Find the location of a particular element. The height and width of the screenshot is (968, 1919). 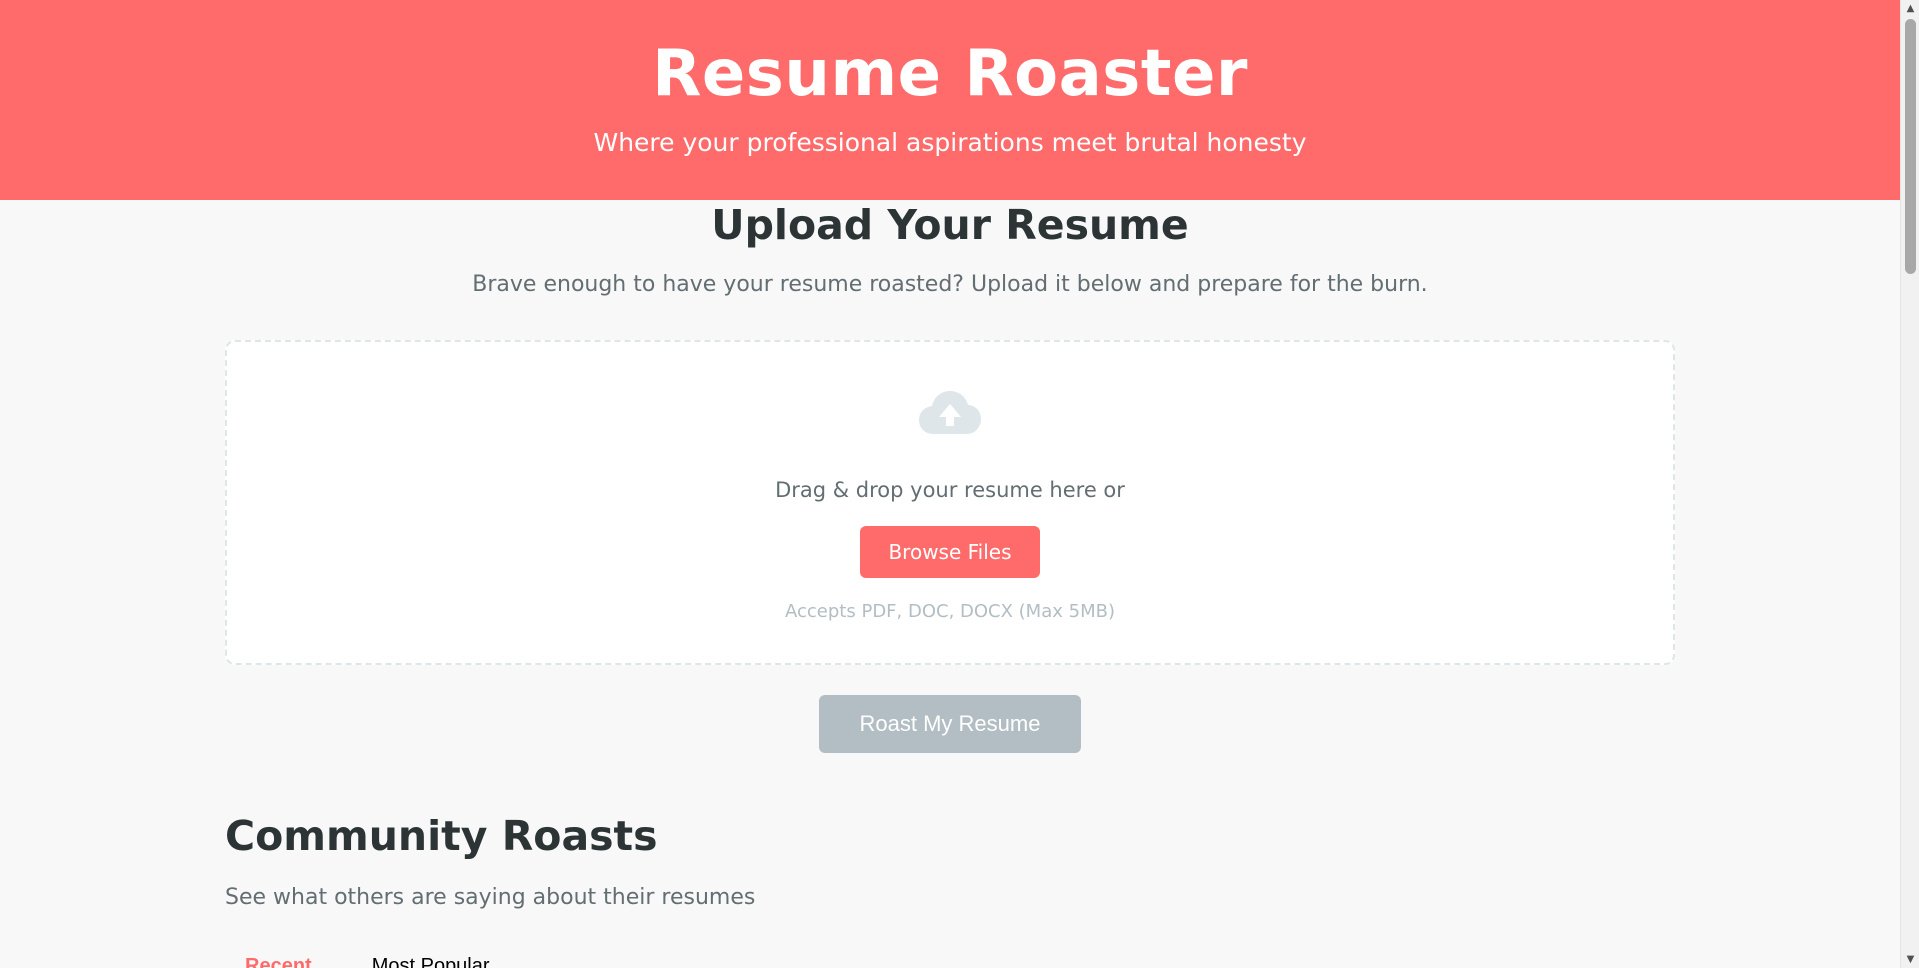

roast-my-resume-button: Roast My Resume is located at coordinates (950, 724).